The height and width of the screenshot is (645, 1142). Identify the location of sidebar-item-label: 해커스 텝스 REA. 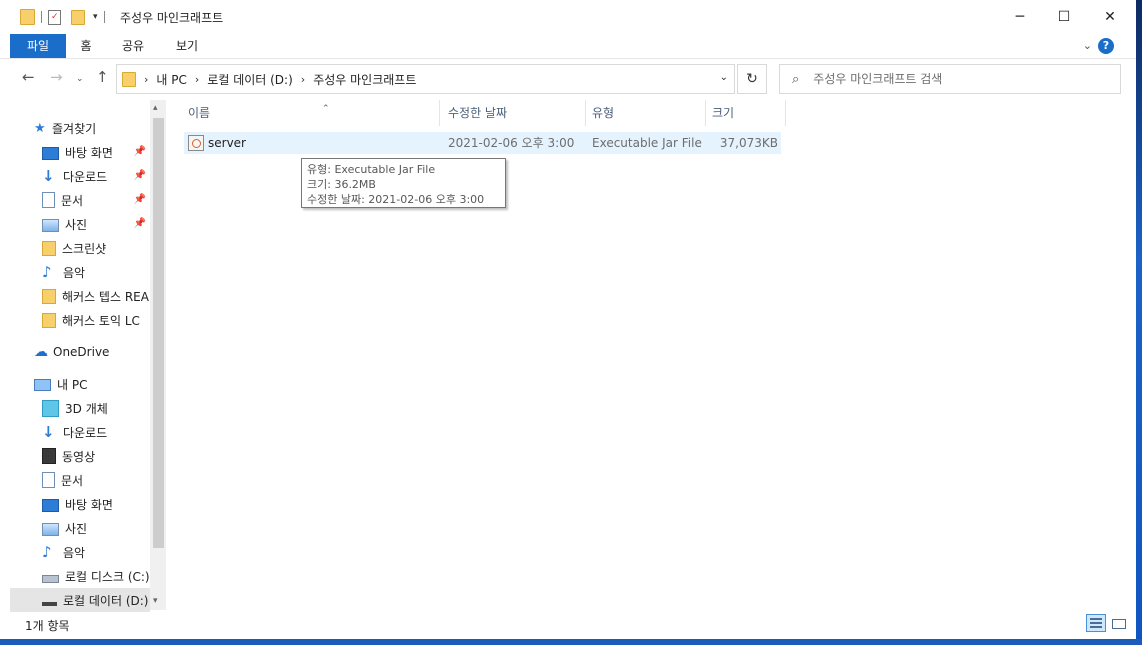
(105, 296).